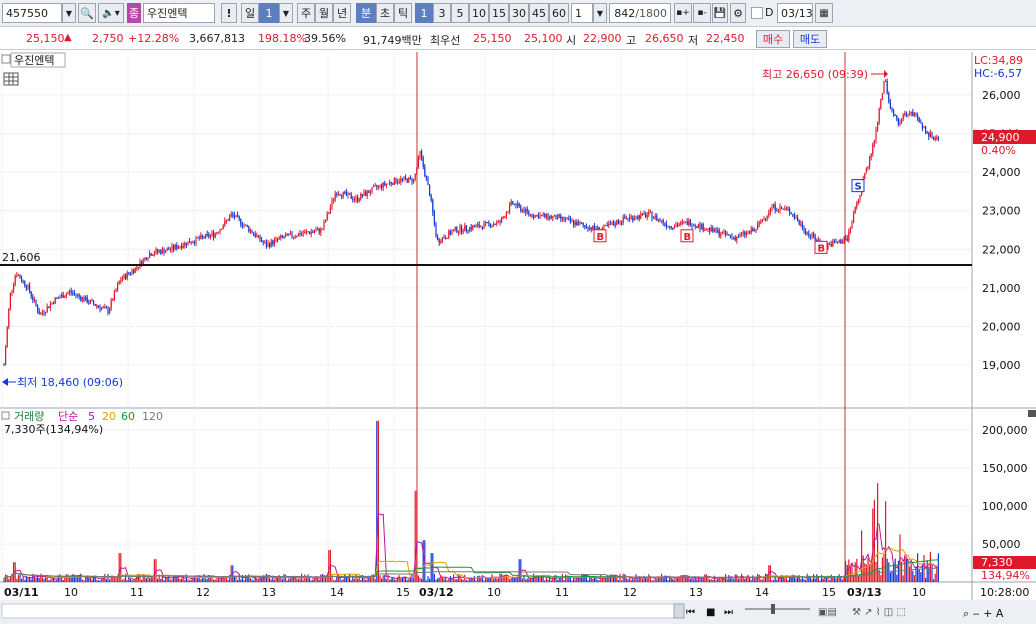  Describe the element at coordinates (442, 13) in the screenshot. I see `minute-option-3: 3` at that location.